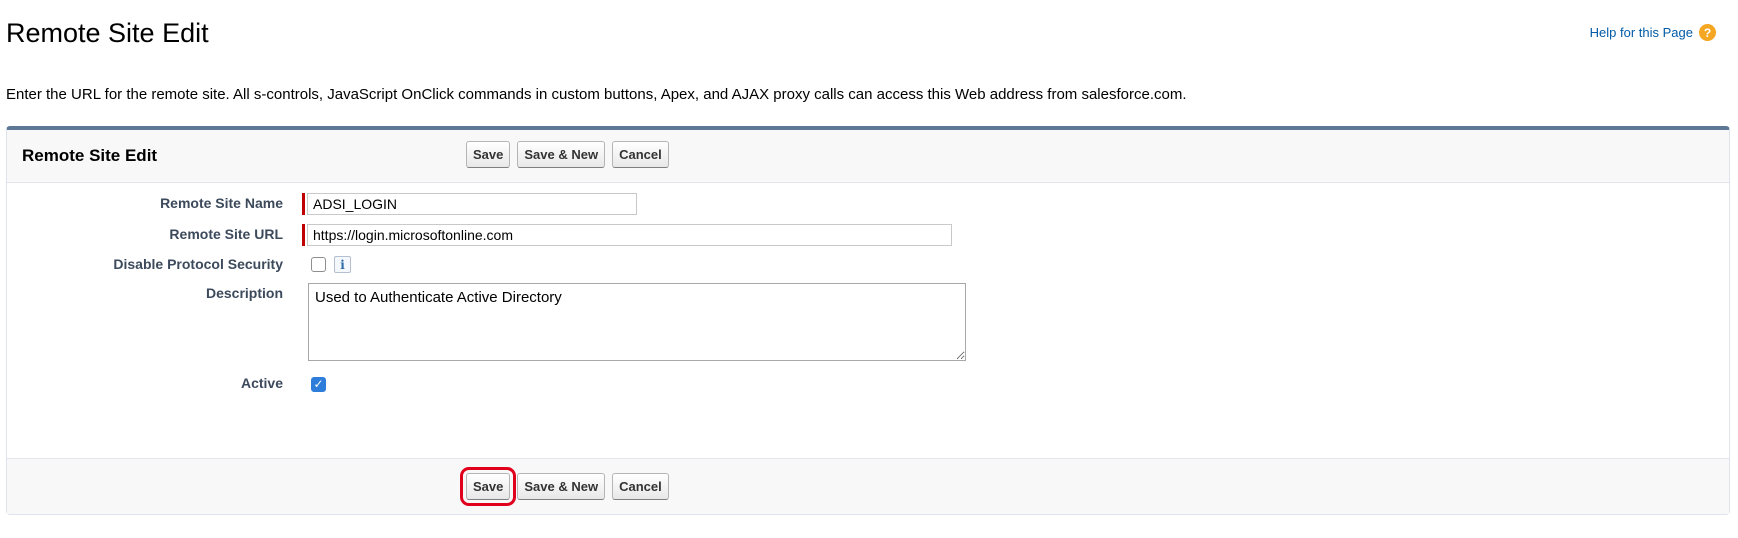 The height and width of the screenshot is (538, 1738). I want to click on page-title: Remote Site Edit, so click(107, 33).